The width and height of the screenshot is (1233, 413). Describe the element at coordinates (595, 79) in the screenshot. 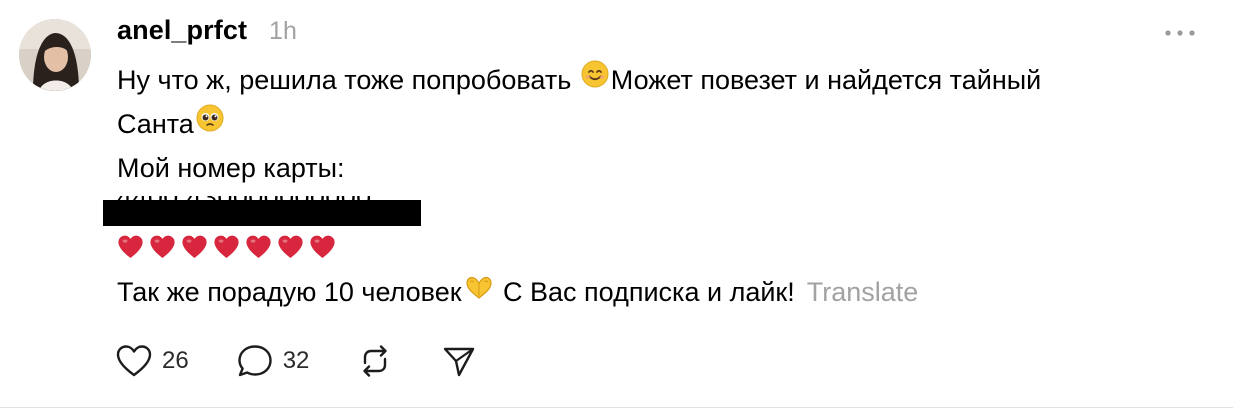

I see `smiling-face-emoji` at that location.